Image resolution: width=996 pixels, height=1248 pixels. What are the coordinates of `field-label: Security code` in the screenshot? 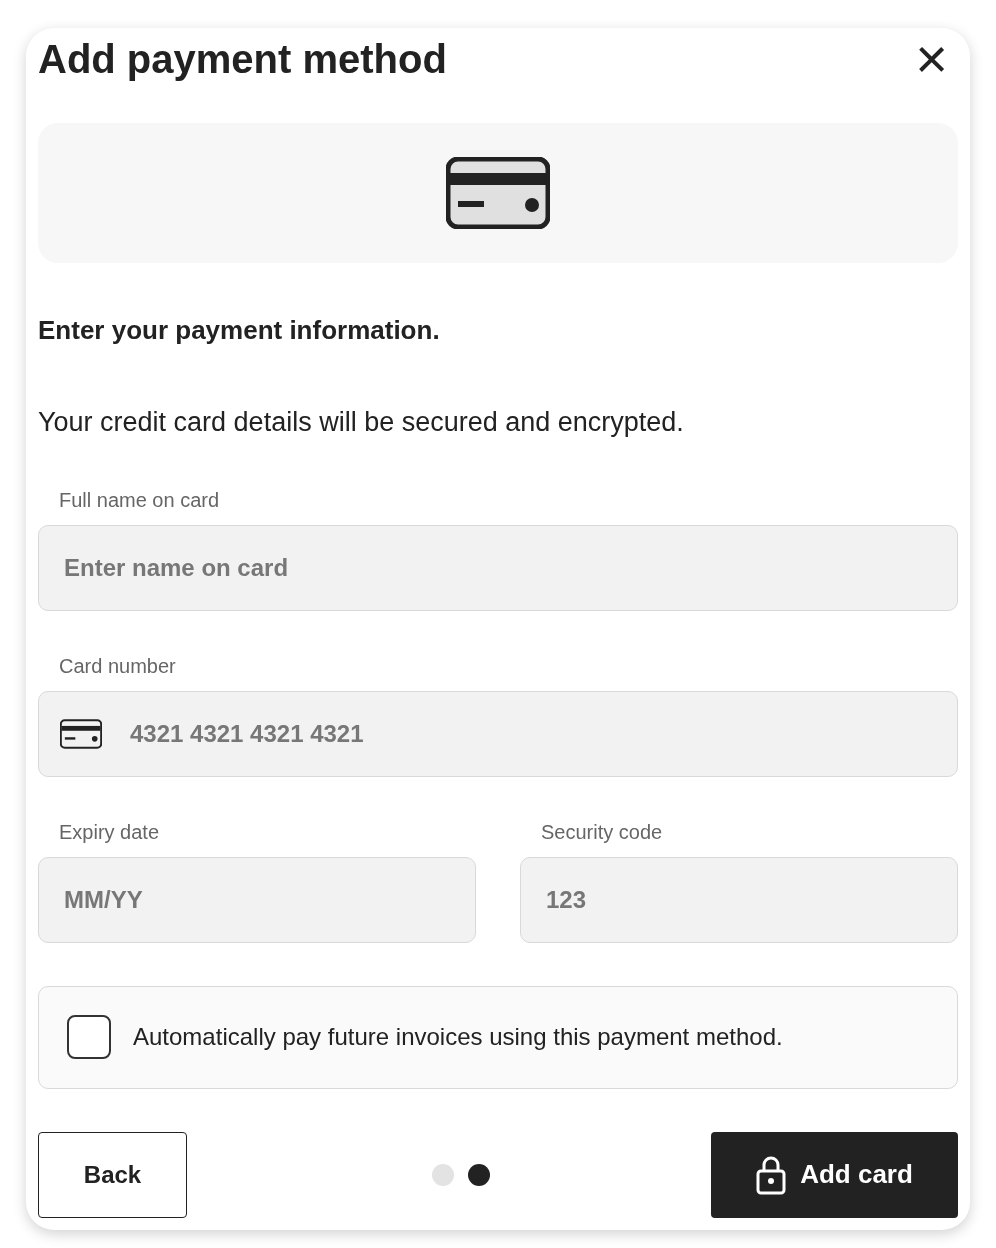 It's located at (602, 832).